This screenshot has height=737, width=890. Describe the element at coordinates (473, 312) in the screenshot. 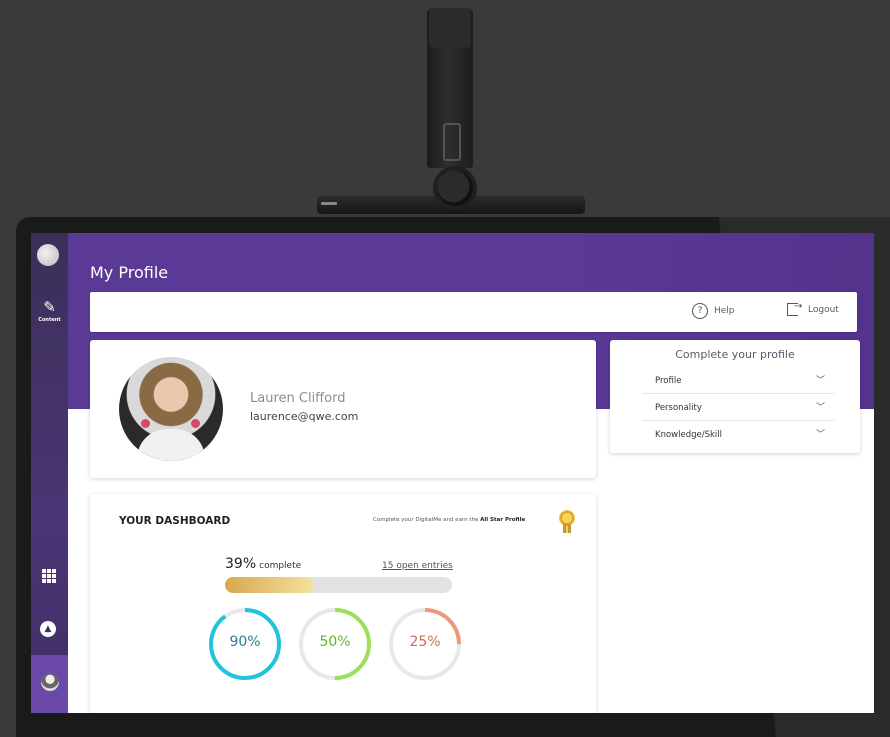

I see `topbar: ? Help Logout` at that location.